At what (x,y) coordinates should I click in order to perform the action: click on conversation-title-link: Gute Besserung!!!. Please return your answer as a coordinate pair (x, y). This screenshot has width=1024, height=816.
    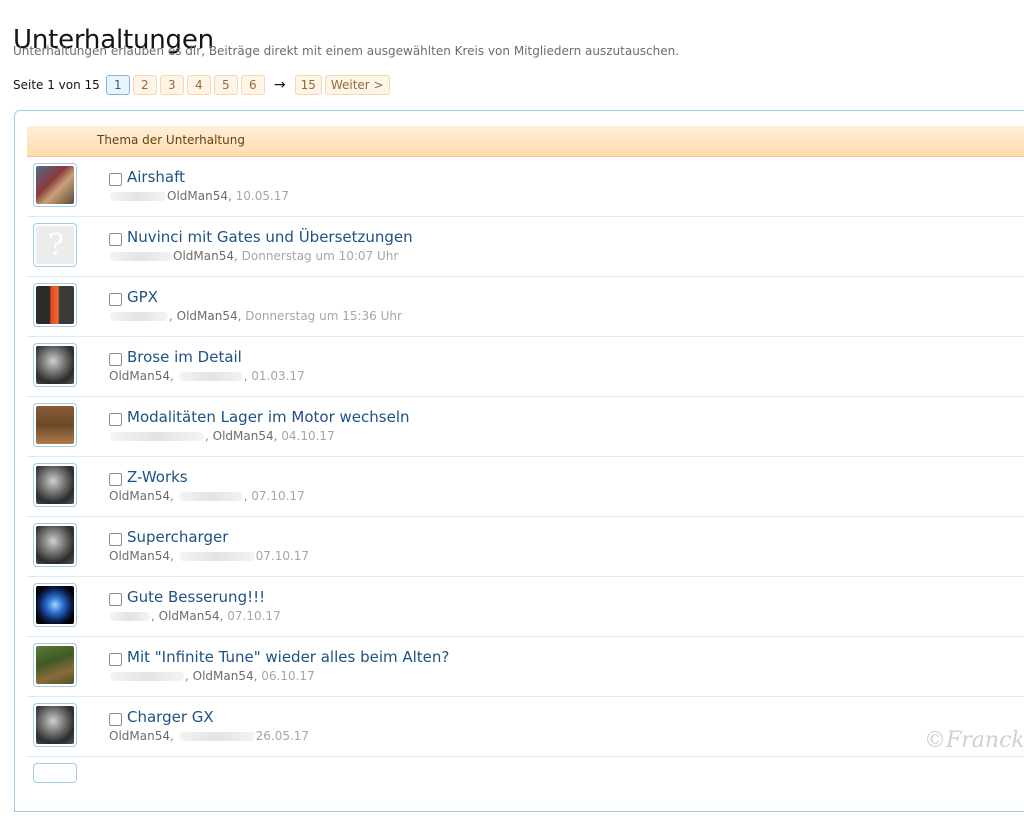
    Looking at the image, I should click on (196, 597).